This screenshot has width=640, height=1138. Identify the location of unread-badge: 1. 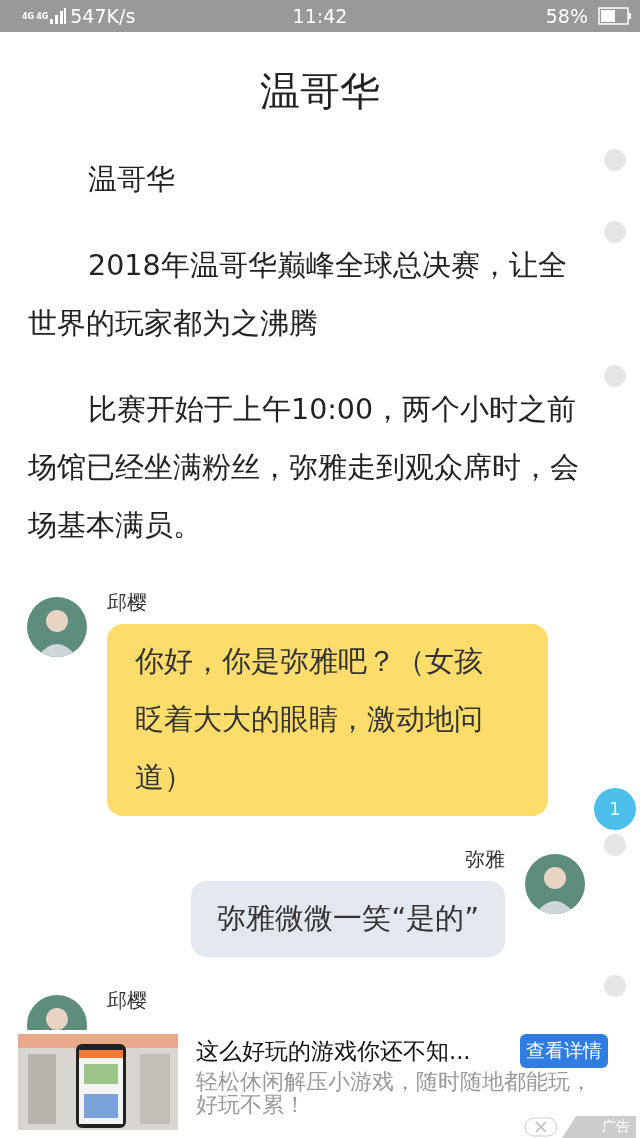
(615, 809).